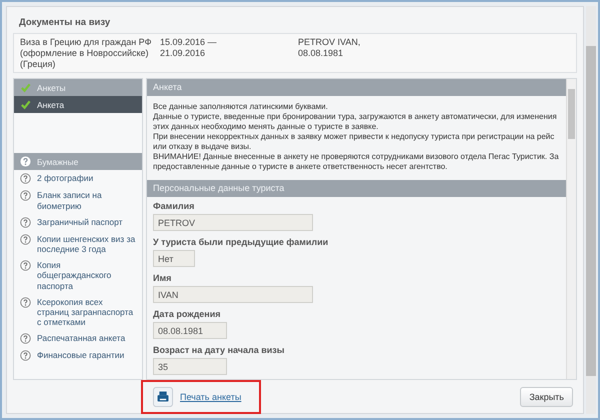 The width and height of the screenshot is (600, 420). What do you see at coordinates (57, 161) in the screenshot?
I see `group-title: Бумажные` at bounding box center [57, 161].